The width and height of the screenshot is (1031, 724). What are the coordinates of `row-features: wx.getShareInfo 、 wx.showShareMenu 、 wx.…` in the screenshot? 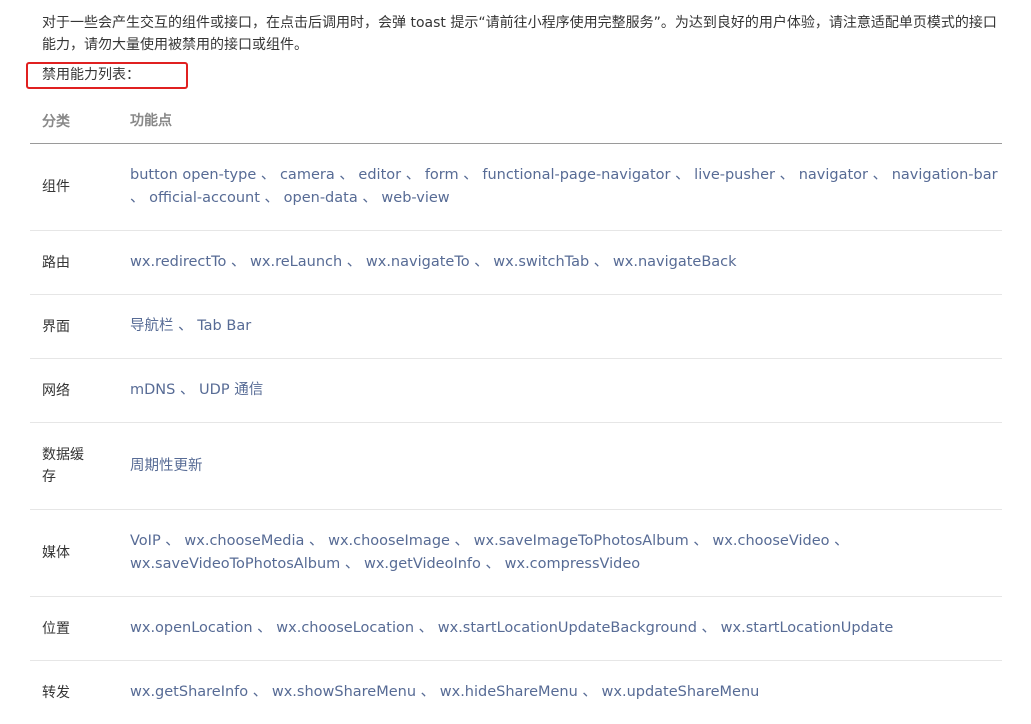 It's located at (445, 692).